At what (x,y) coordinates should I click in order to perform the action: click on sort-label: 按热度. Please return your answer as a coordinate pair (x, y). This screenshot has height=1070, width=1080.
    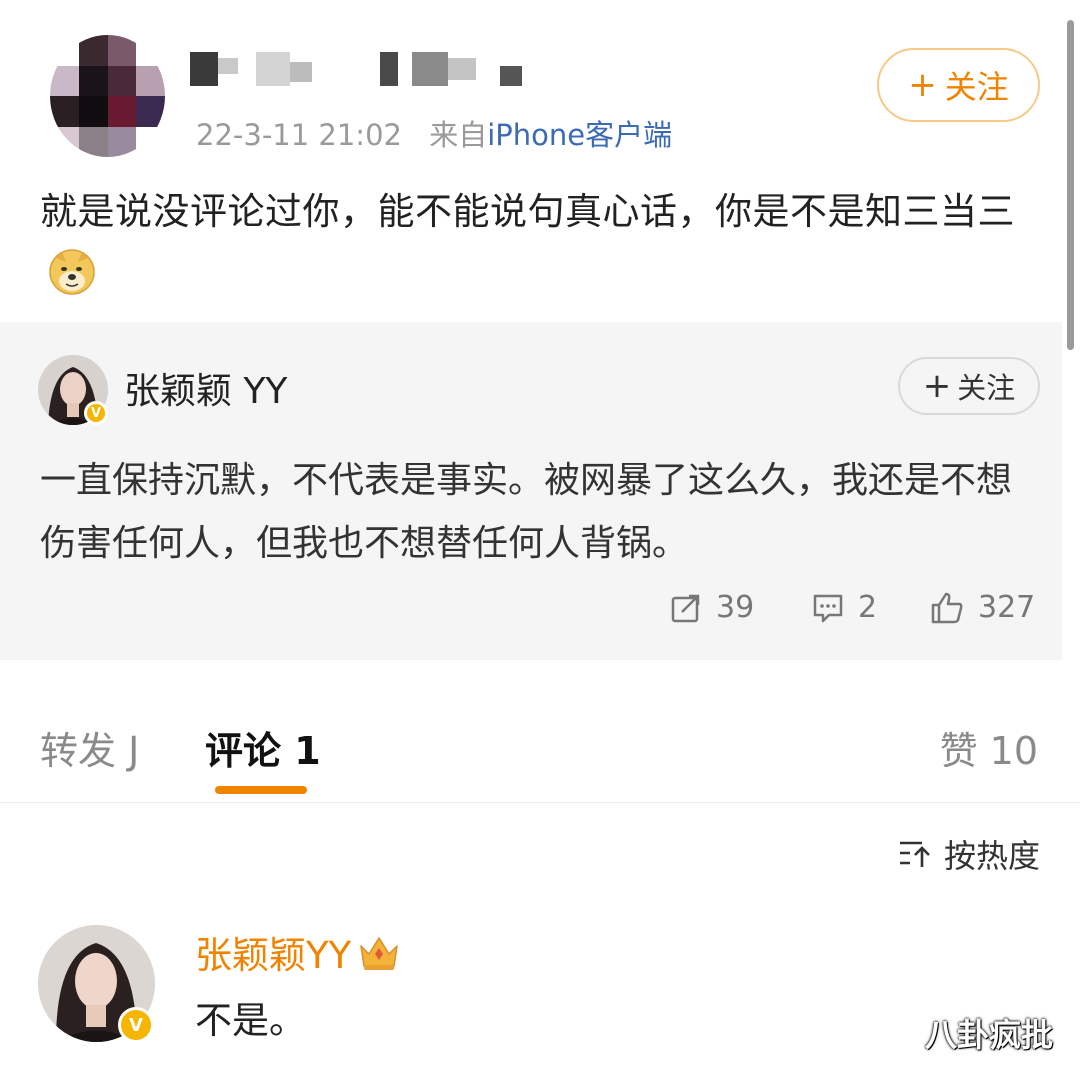
    Looking at the image, I should click on (991, 856).